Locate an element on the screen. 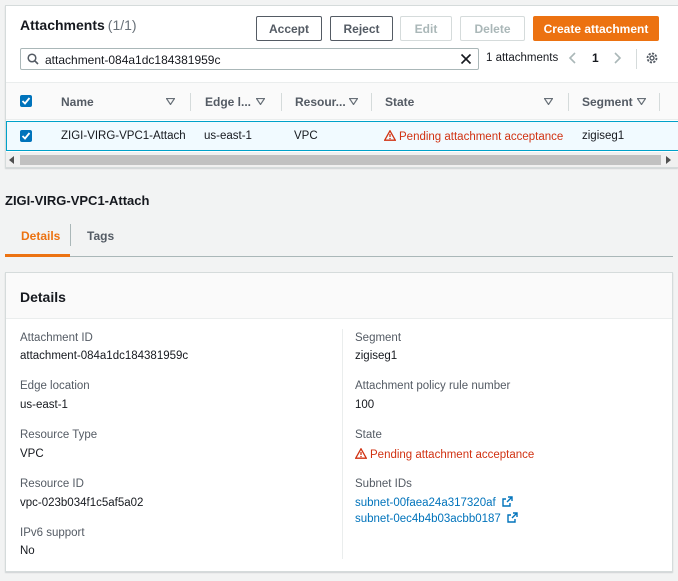  row-checkbox is located at coordinates (26, 136).